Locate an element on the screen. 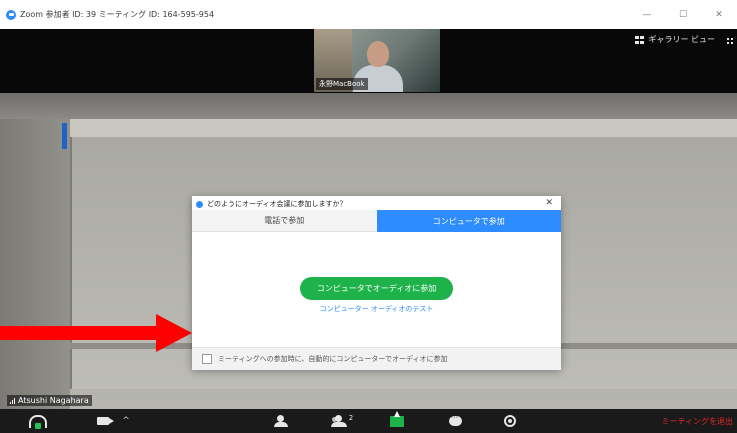  video-strip: 永野MacBook ギャラリー ビュー is located at coordinates (368, 61).